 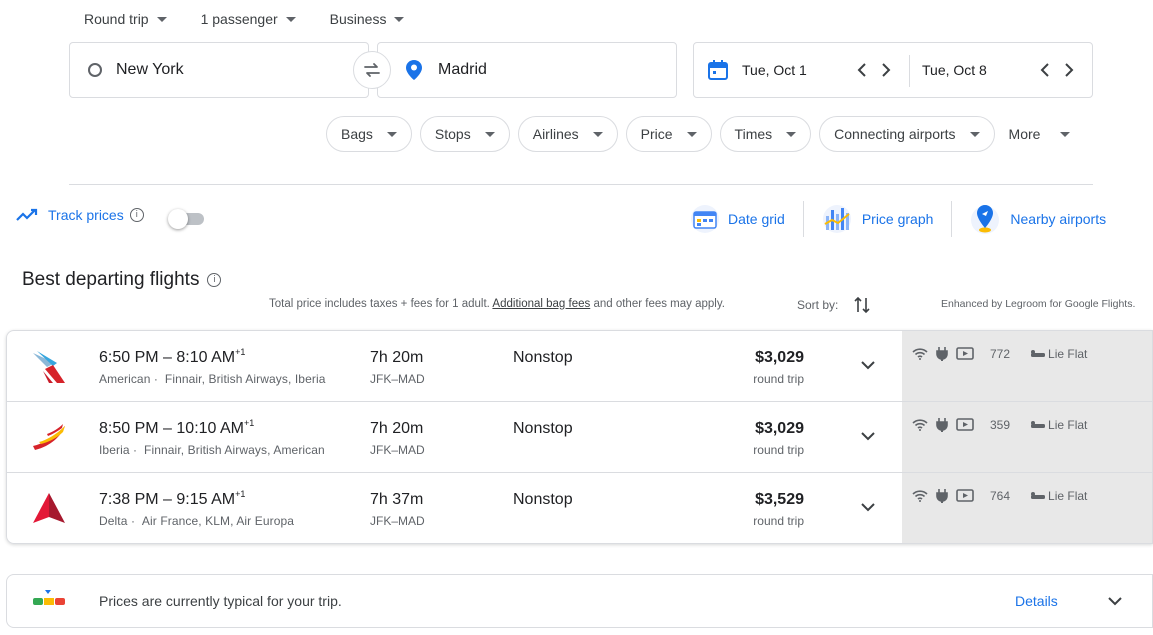 I want to click on arrive-time: 8:10 AM, so click(x=206, y=357).